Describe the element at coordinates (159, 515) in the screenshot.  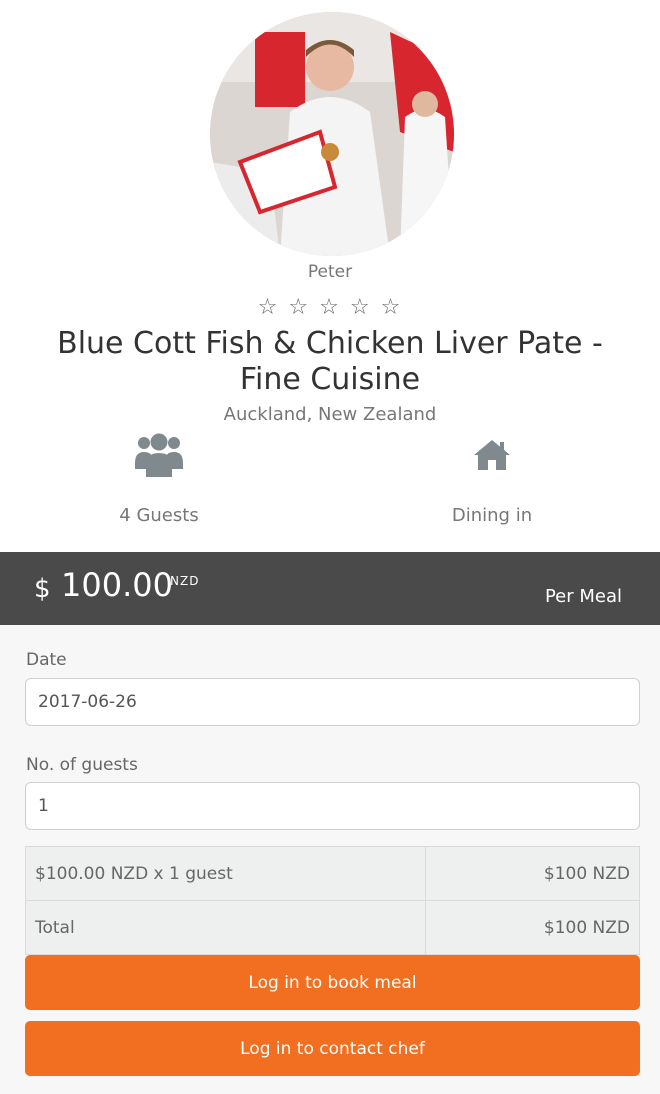
I see `guests-label: 4 Guests` at that location.